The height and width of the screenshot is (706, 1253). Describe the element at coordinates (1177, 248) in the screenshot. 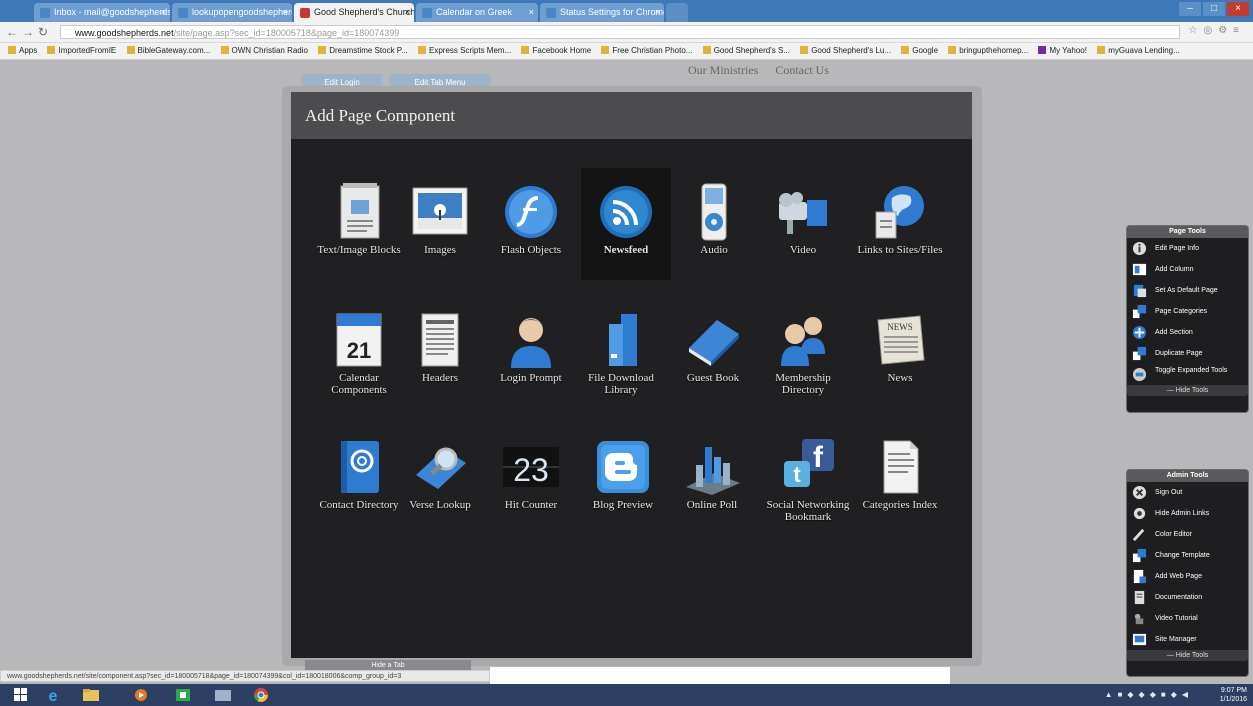

I see `tool-label: Edit Page Info` at that location.